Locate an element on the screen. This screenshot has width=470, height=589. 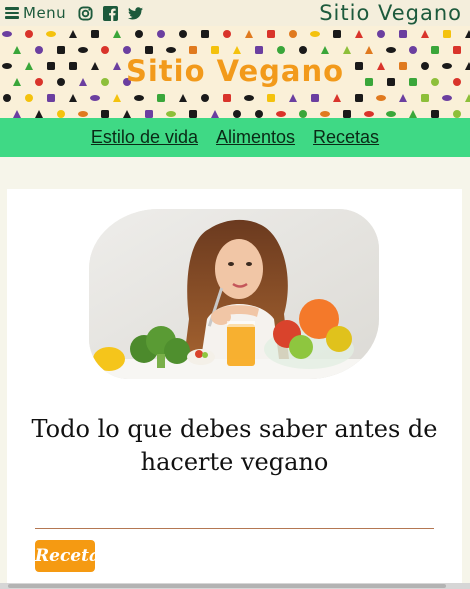
scrollbar-thumb is located at coordinates (227, 586).